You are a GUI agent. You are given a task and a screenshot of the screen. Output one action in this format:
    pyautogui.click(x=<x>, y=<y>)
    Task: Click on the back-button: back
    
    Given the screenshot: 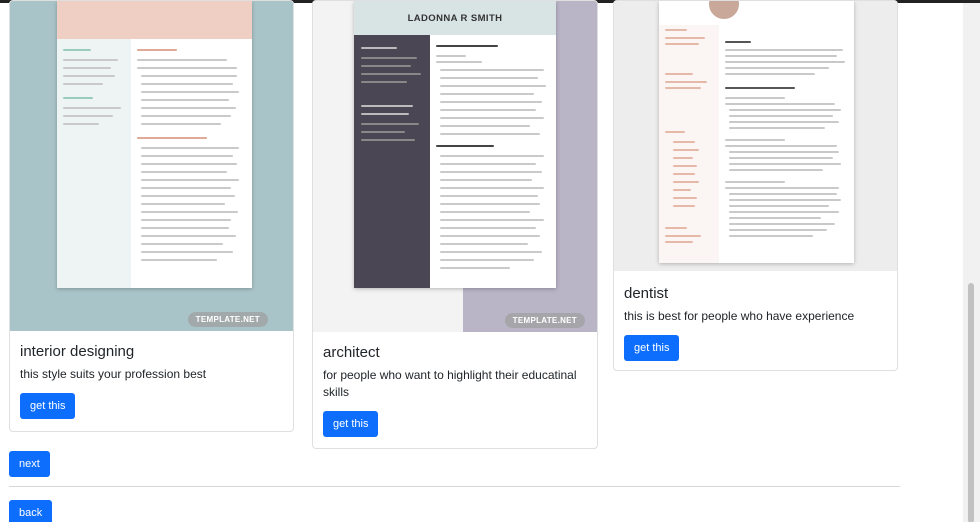 What is the action you would take?
    pyautogui.click(x=31, y=511)
    